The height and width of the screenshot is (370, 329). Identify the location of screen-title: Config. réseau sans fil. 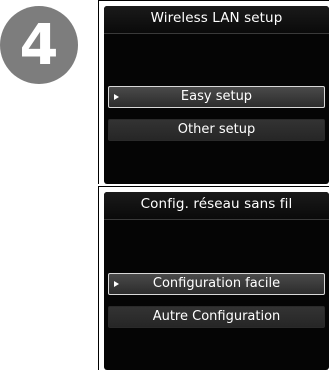
(216, 206).